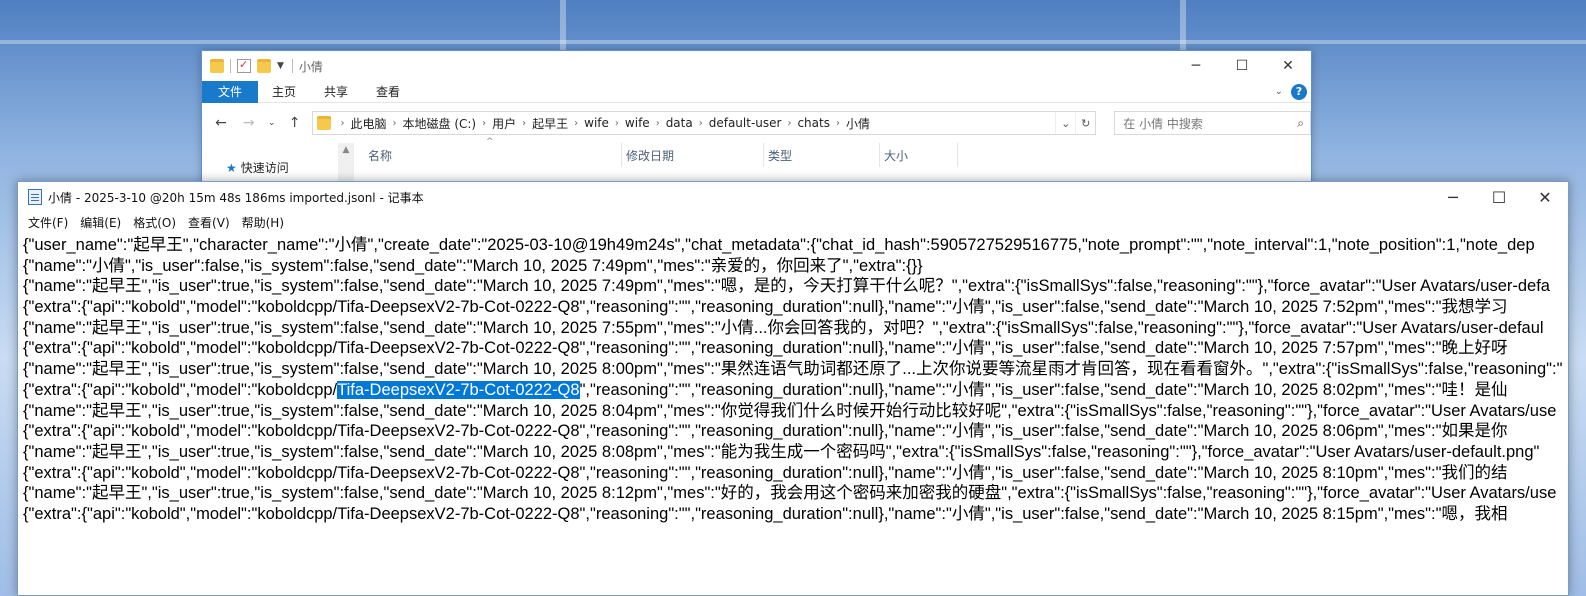 The height and width of the screenshot is (596, 1586). I want to click on sort-caret-icon: ^, so click(490, 142).